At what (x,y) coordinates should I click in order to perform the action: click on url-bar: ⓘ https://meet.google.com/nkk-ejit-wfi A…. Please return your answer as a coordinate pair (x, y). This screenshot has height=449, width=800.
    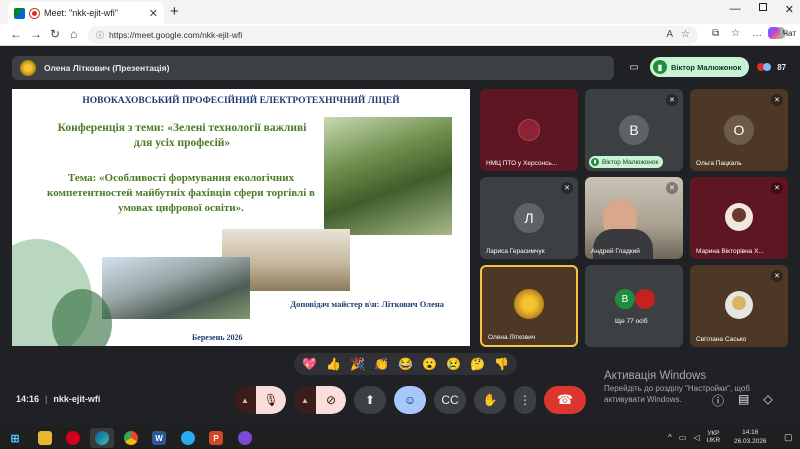
    Looking at the image, I should click on (393, 35).